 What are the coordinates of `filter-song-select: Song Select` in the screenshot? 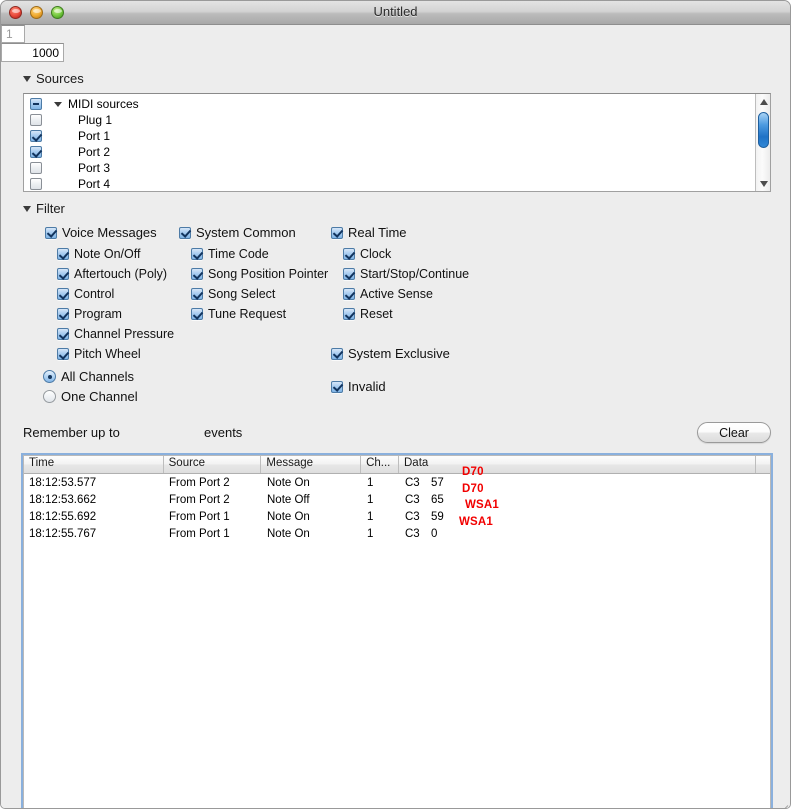 It's located at (233, 294).